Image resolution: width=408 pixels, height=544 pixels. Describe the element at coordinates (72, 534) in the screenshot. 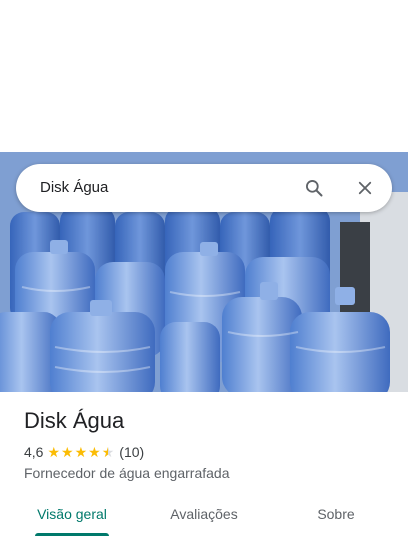

I see `active-tab-indicator` at that location.